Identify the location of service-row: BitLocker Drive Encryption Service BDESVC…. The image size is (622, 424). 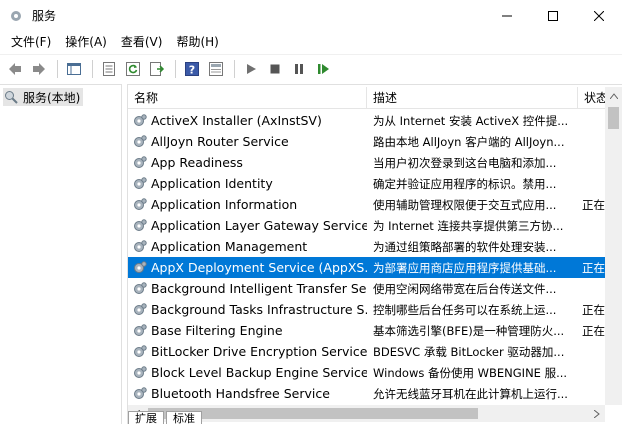
(366, 351).